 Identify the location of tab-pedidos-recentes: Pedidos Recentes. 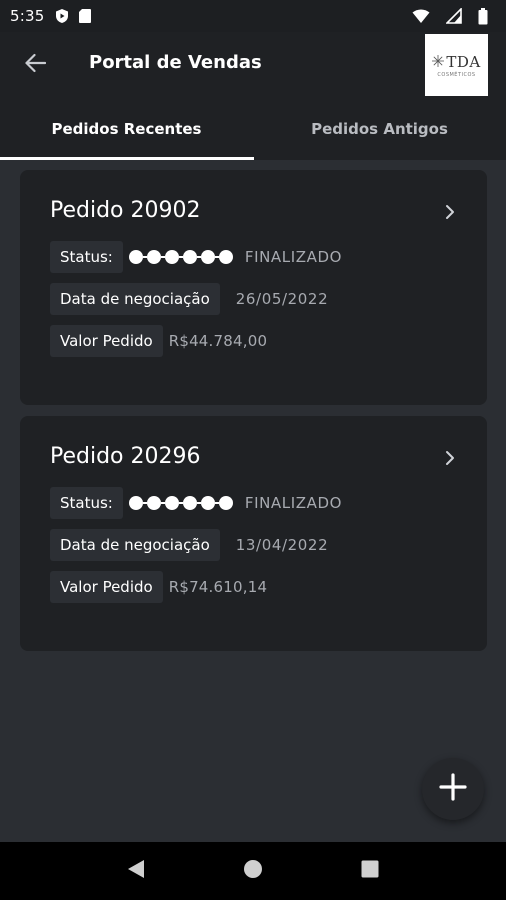
(127, 129).